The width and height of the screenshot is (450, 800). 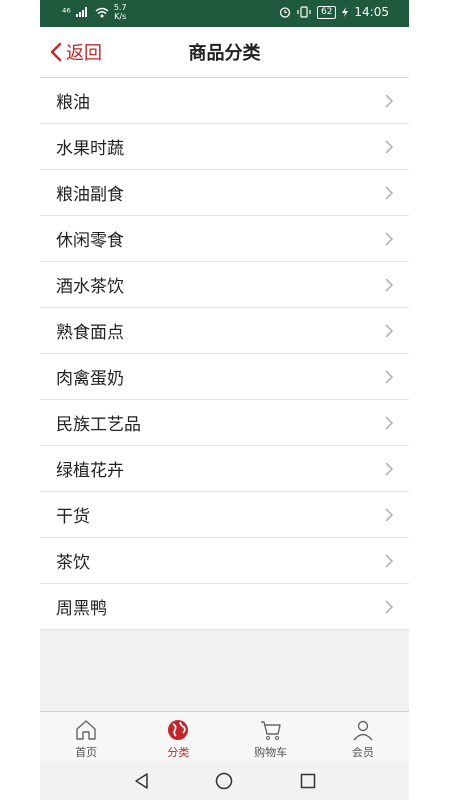 What do you see at coordinates (90, 333) in the screenshot?
I see `category-label: 熟食面点` at bounding box center [90, 333].